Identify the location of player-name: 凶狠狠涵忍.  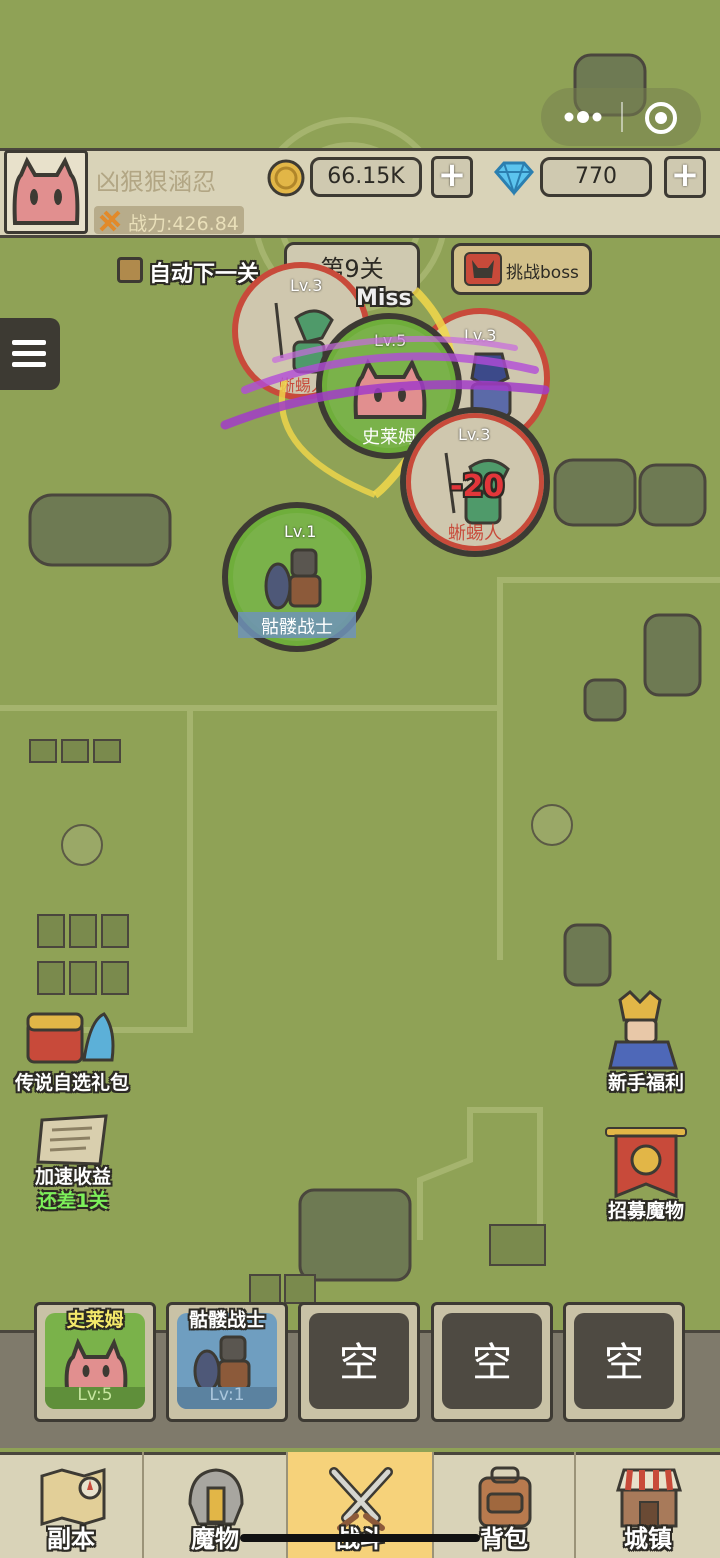
(156, 182).